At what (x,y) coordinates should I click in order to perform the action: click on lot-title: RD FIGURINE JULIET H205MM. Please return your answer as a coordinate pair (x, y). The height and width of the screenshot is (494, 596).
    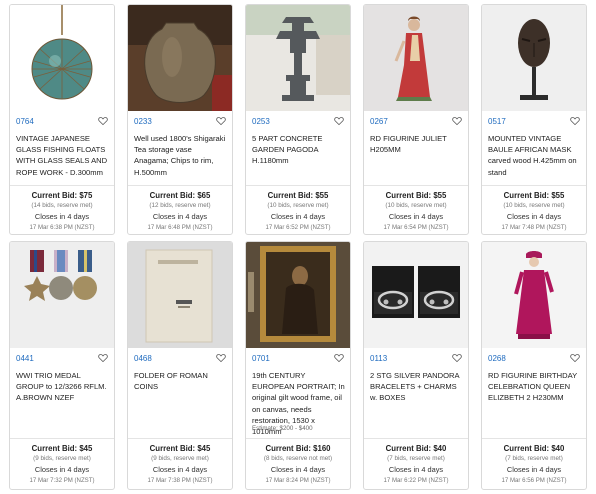
    Looking at the image, I should click on (417, 144).